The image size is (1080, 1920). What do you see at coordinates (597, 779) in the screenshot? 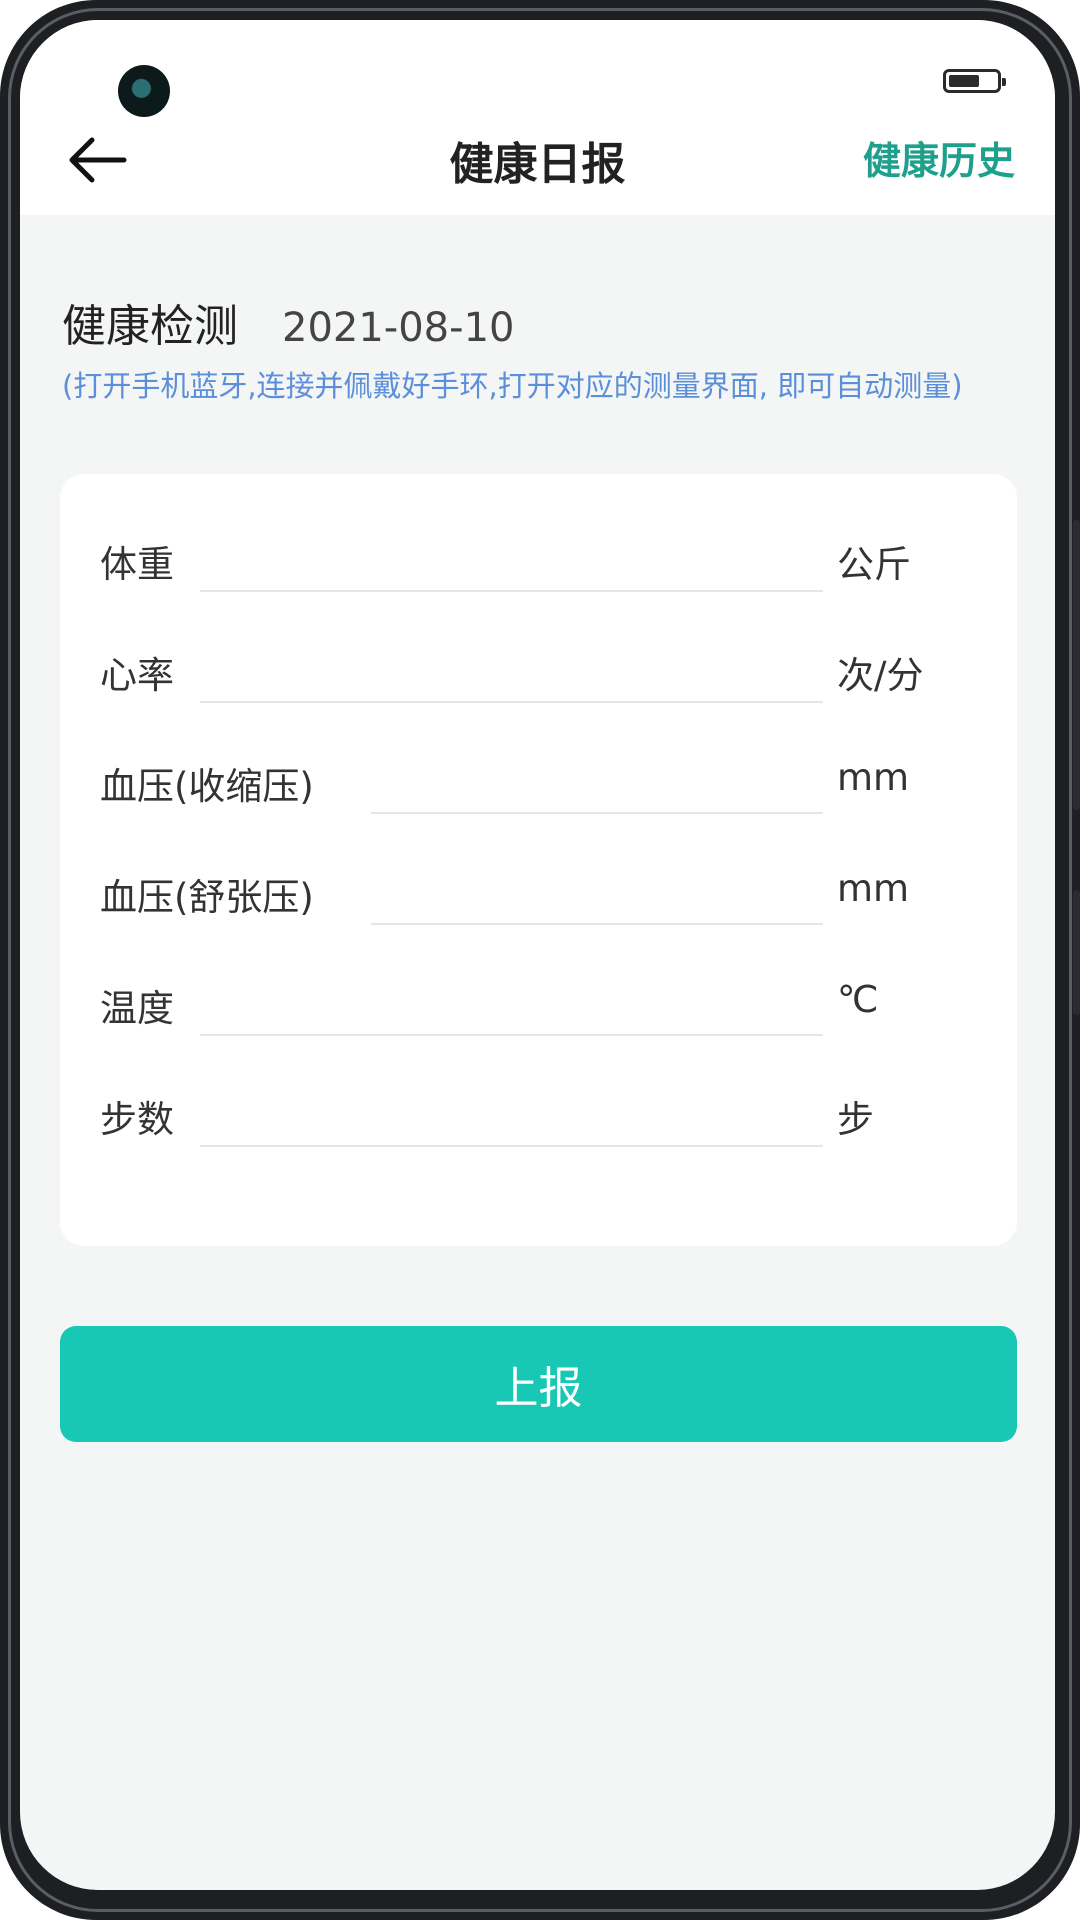
I see `systolic-input` at bounding box center [597, 779].